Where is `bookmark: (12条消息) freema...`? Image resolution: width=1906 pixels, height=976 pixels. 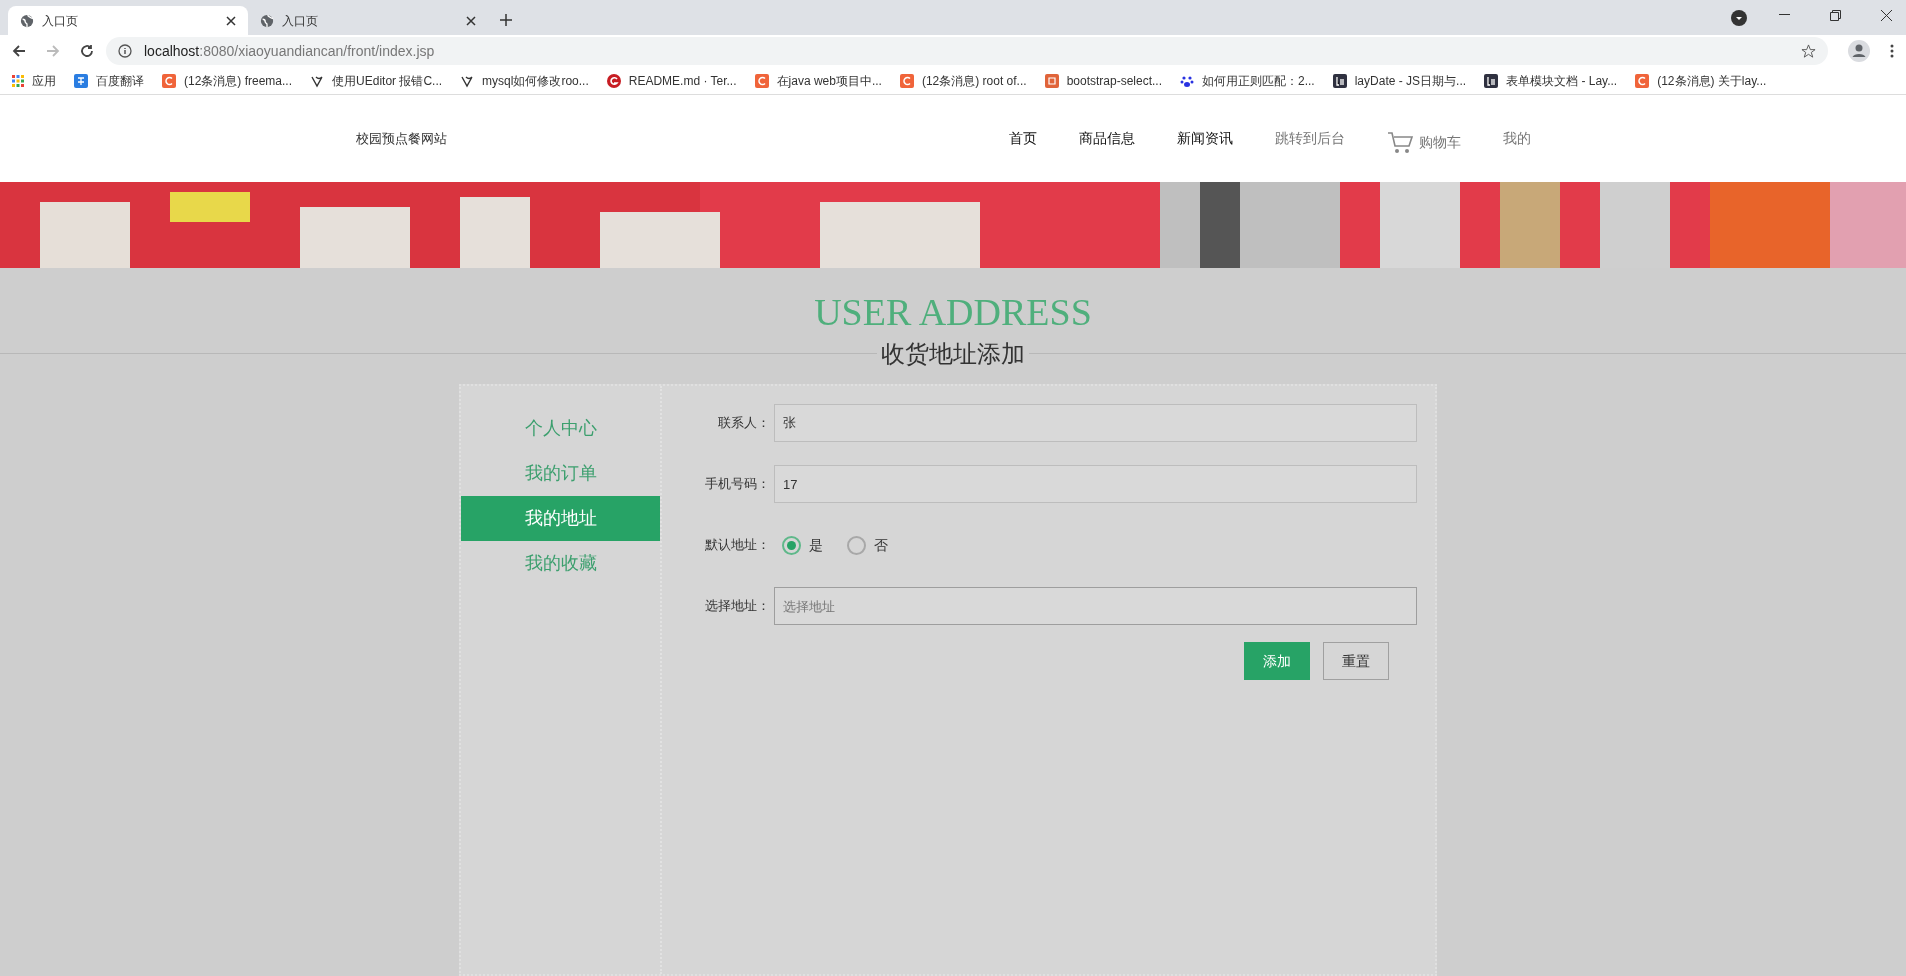 bookmark: (12条消息) freema... is located at coordinates (227, 80).